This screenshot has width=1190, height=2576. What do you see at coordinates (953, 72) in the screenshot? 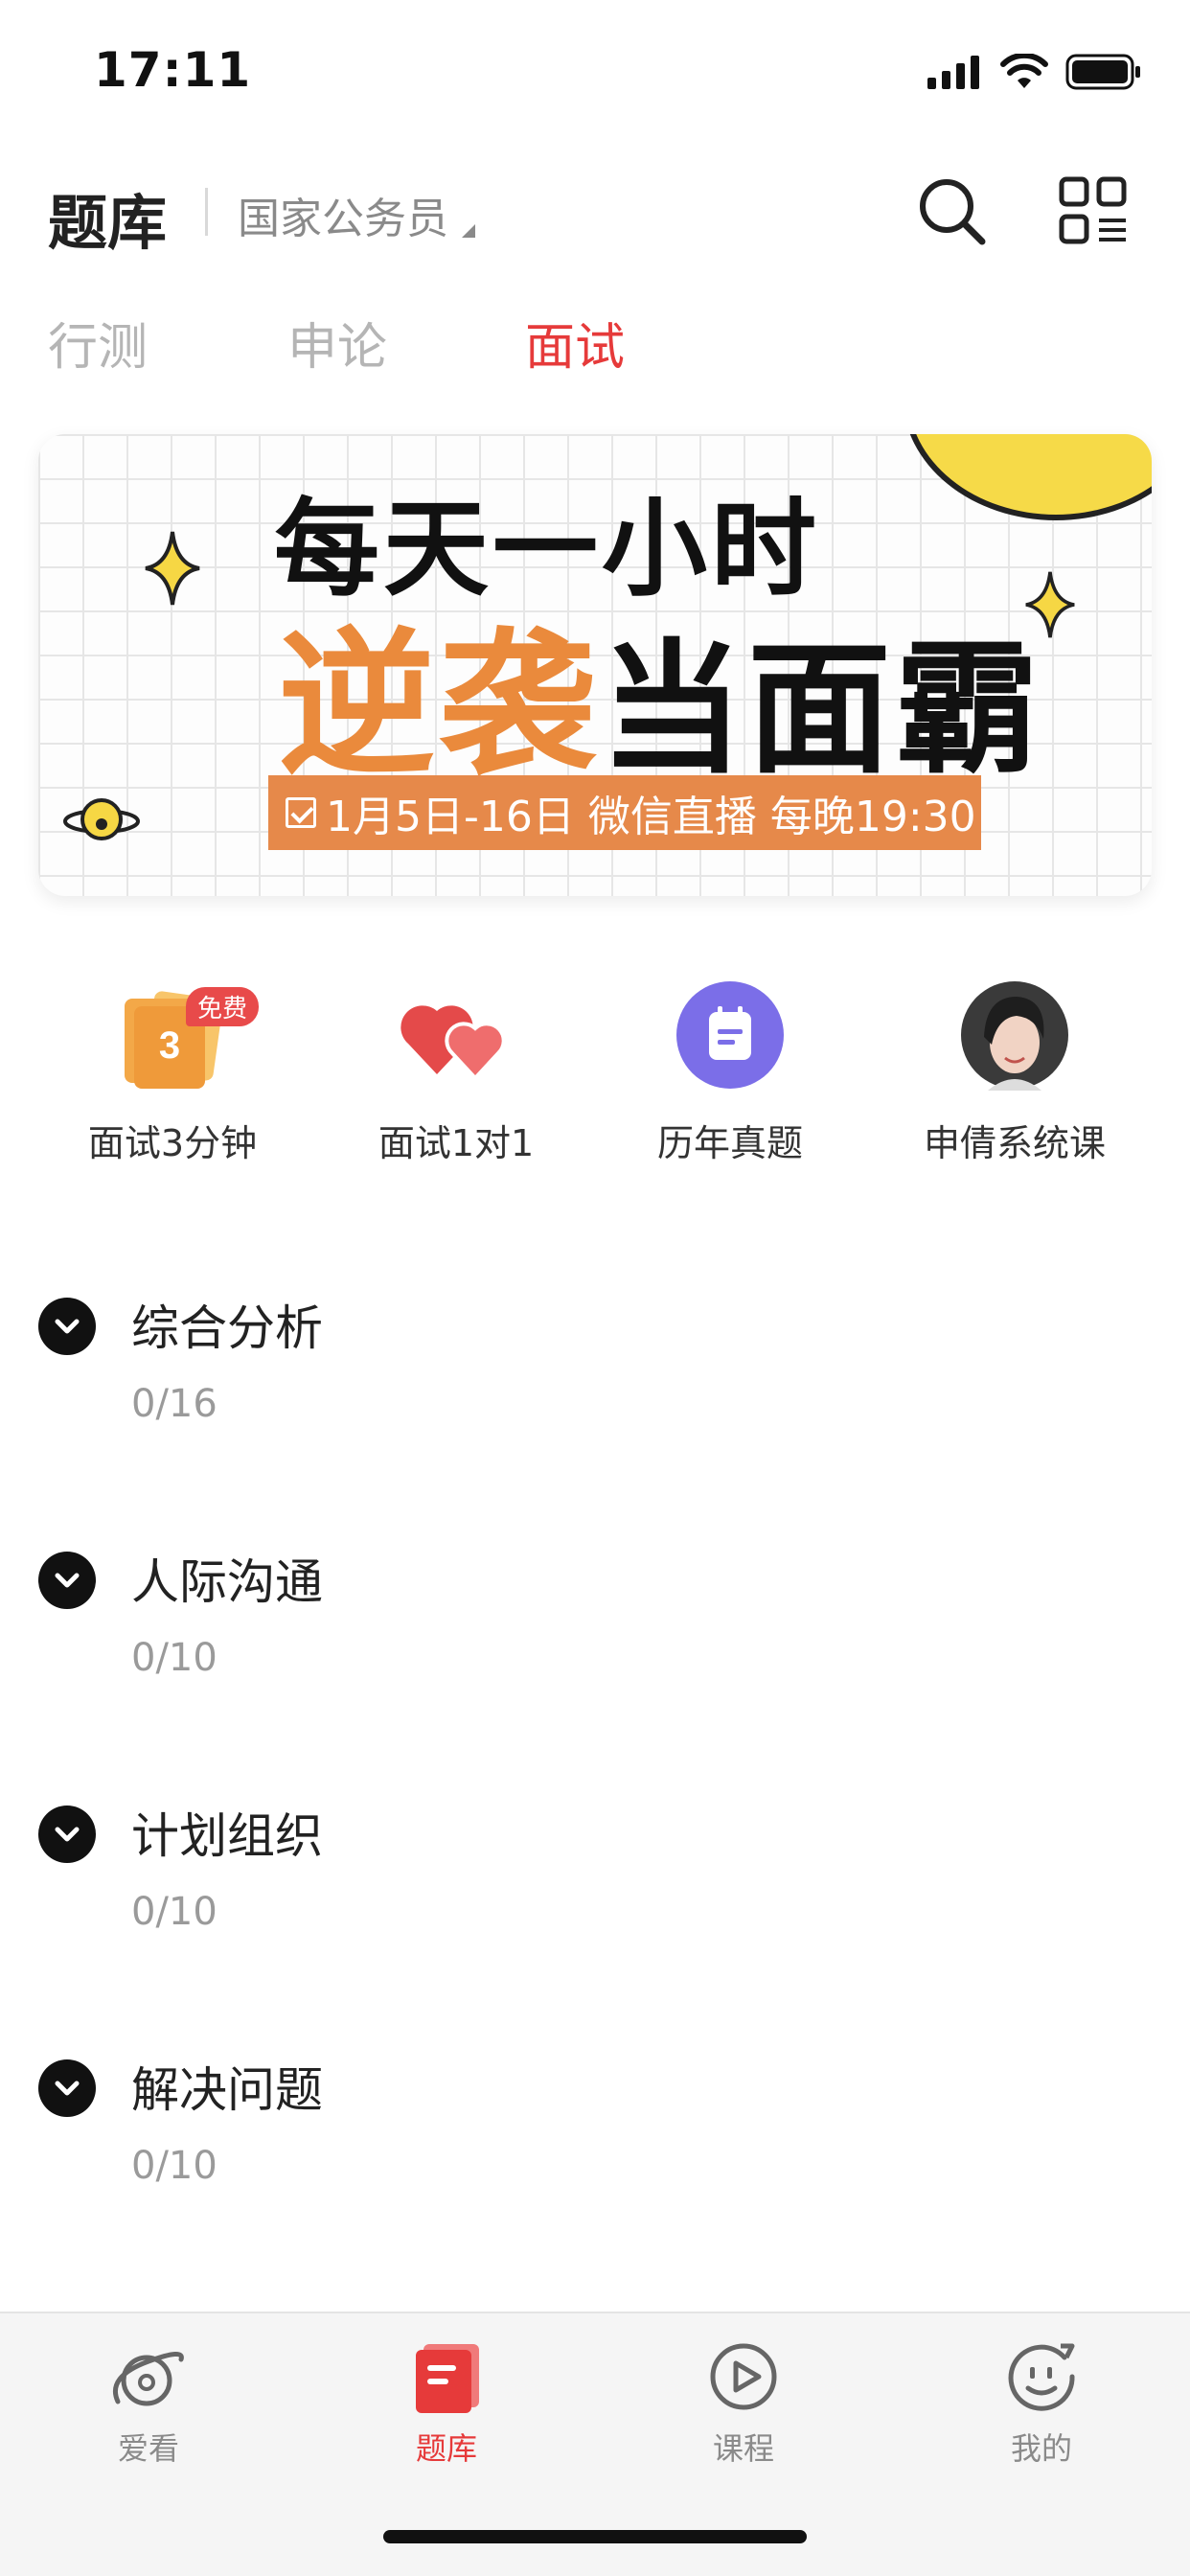
I see `signal-icon` at bounding box center [953, 72].